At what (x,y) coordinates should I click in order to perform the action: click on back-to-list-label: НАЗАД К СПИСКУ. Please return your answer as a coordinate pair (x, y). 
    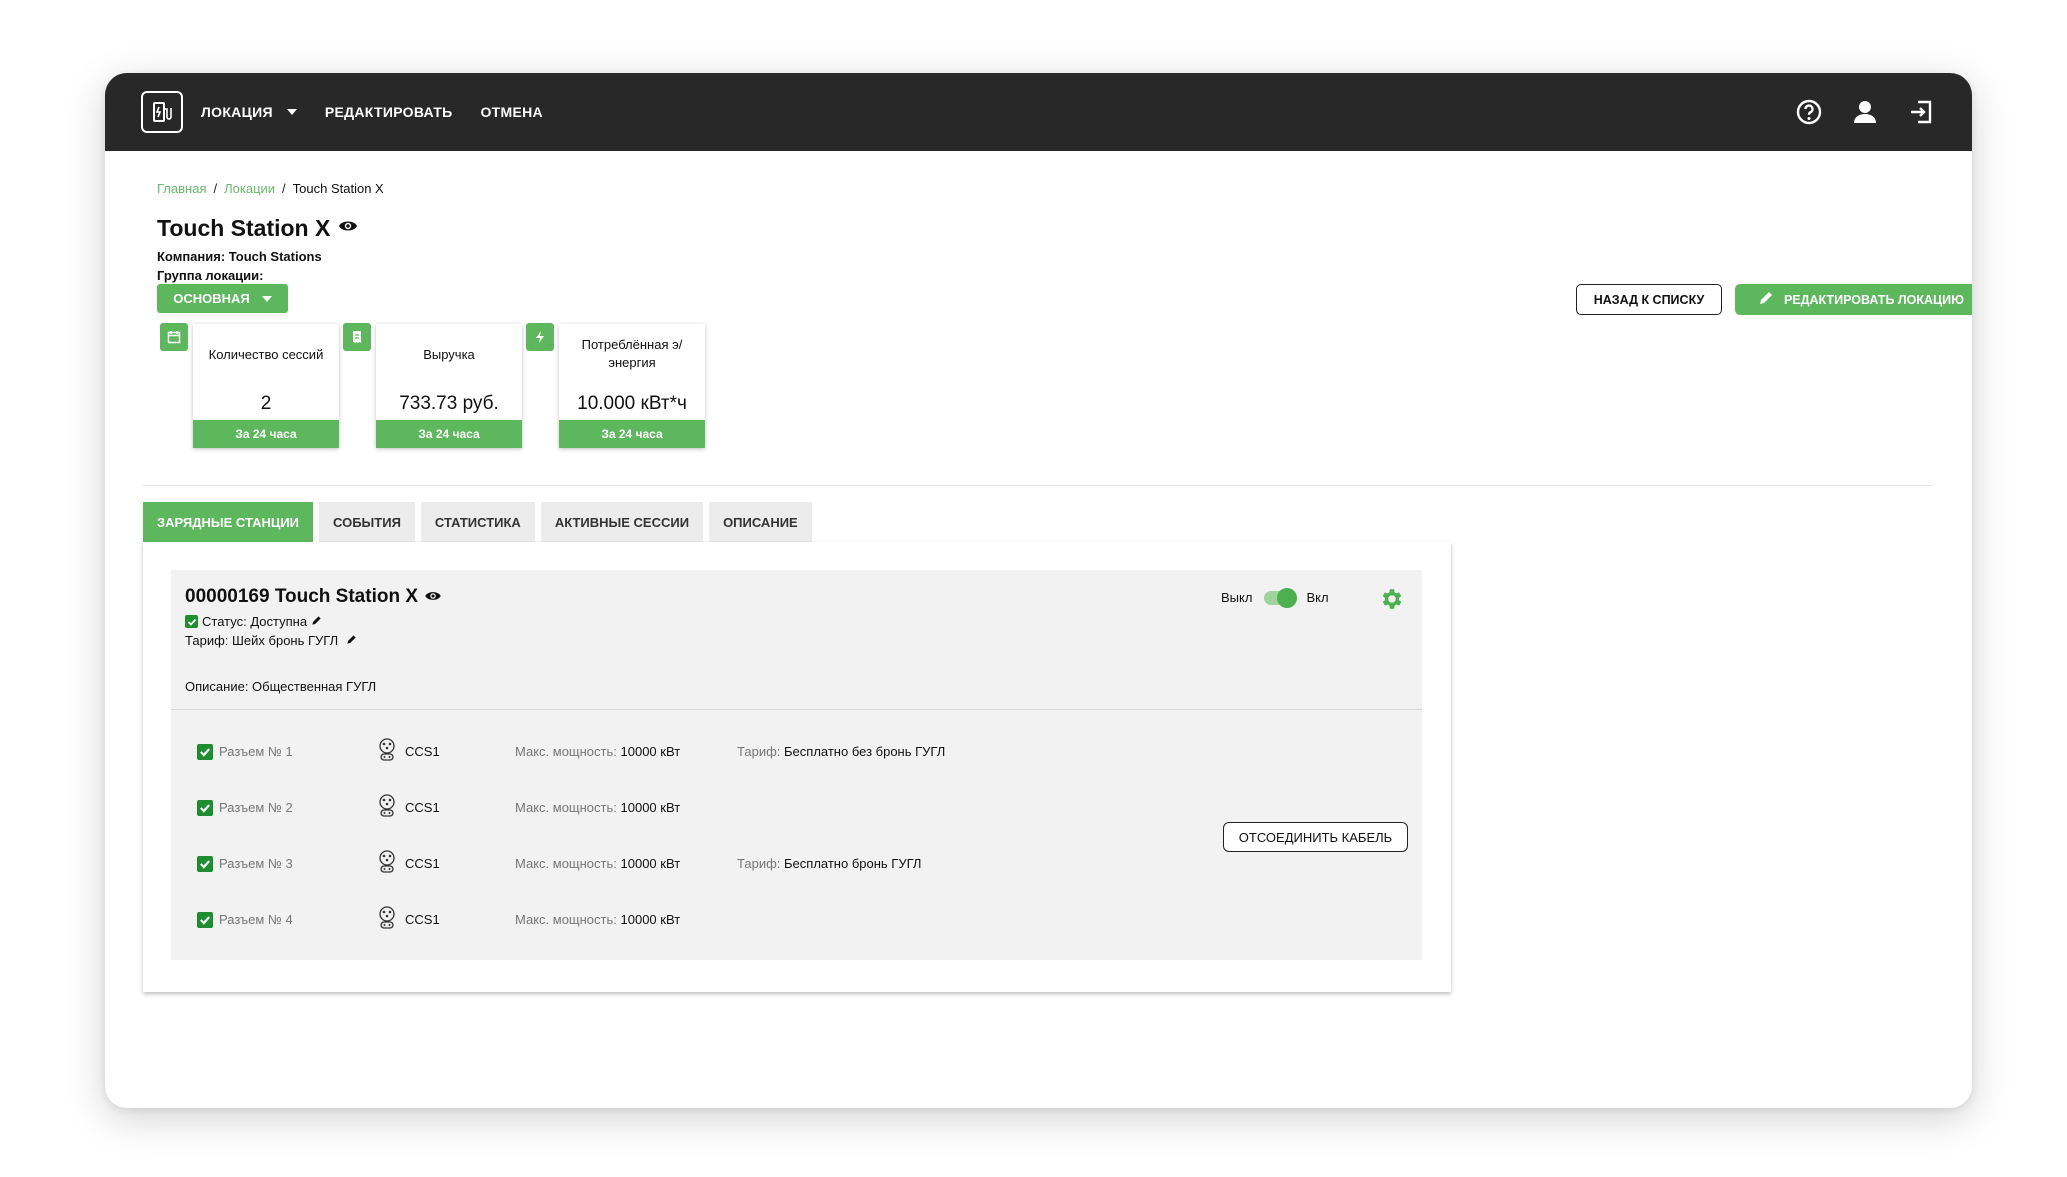
    Looking at the image, I should click on (1649, 299).